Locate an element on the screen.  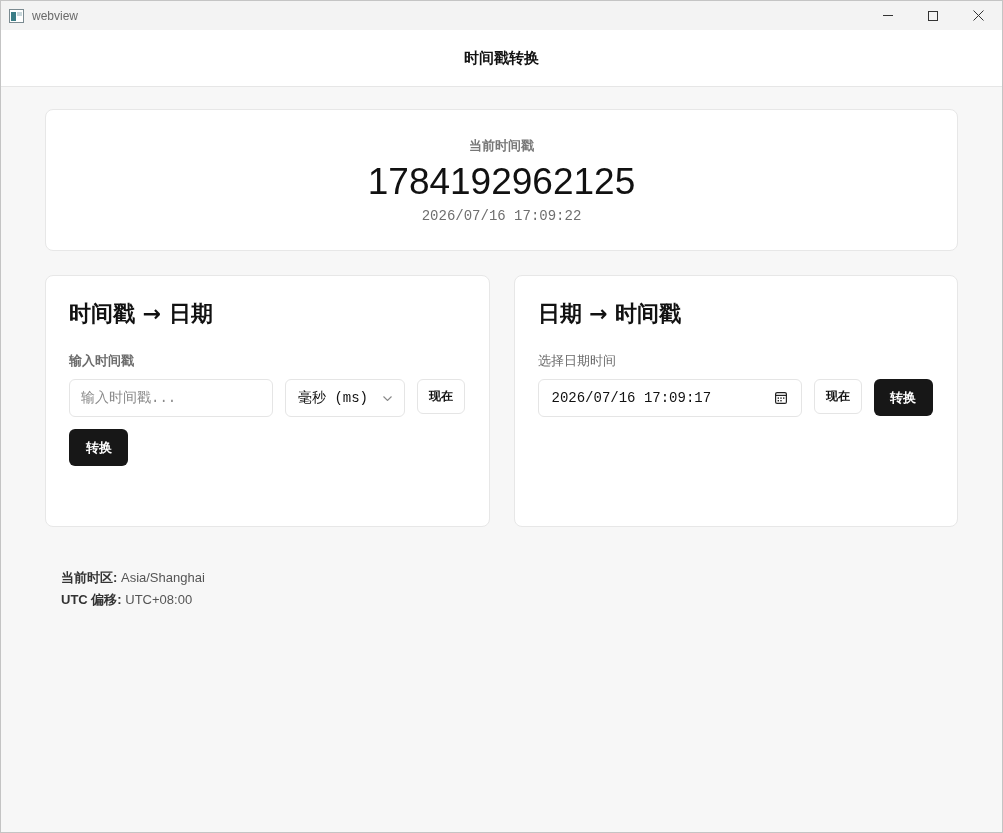
close-icon is located at coordinates (978, 15).